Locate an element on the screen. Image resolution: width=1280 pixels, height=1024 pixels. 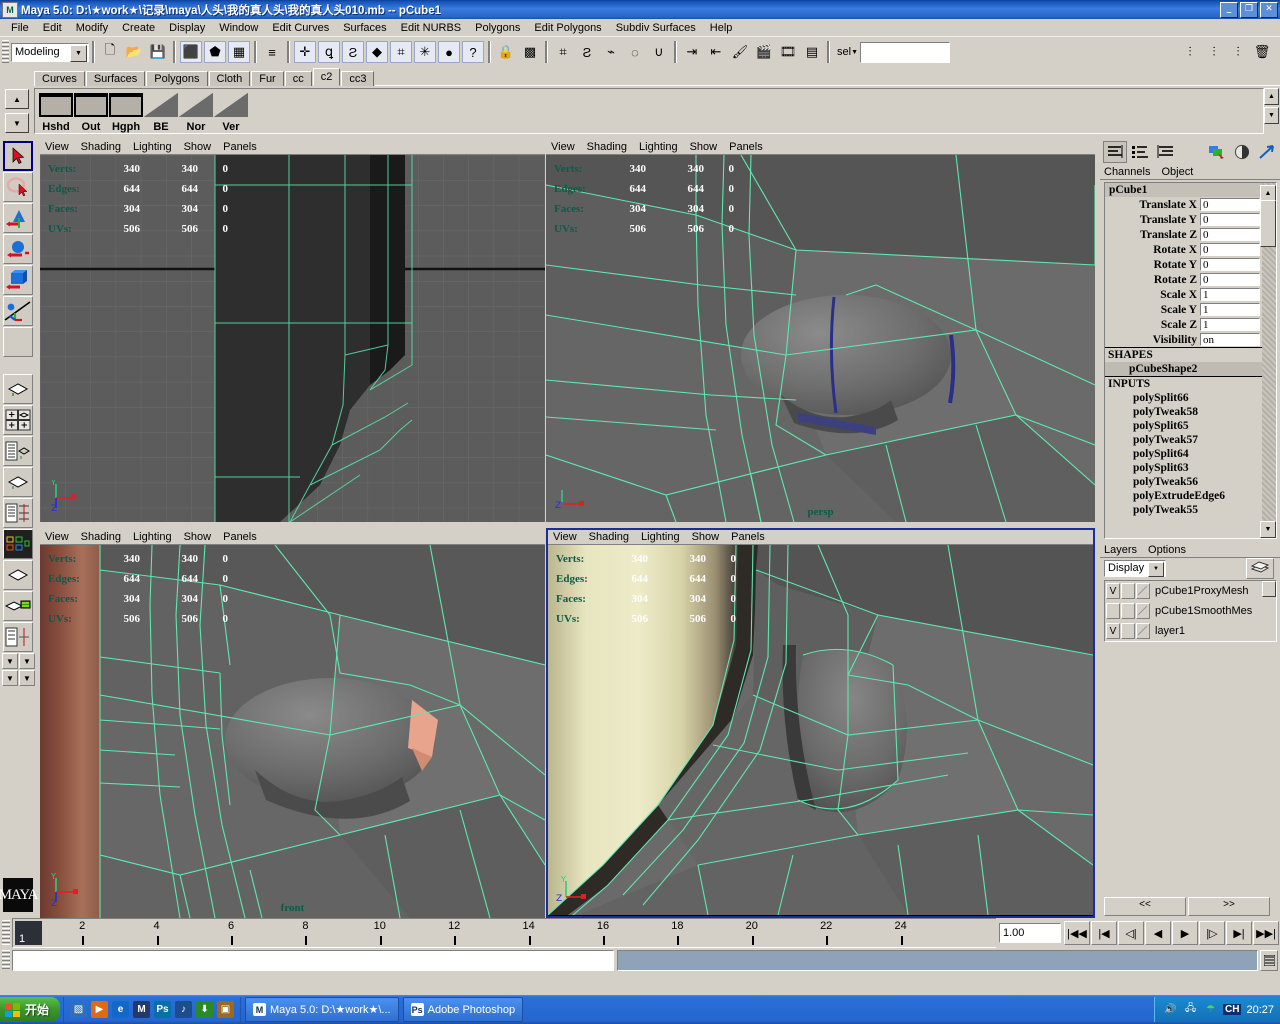
layer-list: VpCube1ProxyMesh pCube1SmoothMes Vlayer1 is located at coordinates (1190, 611).